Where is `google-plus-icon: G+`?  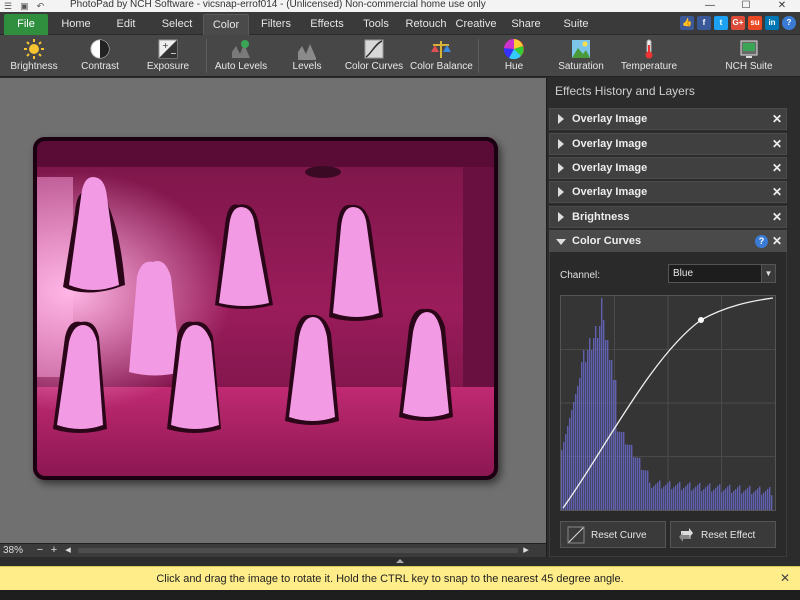
google-plus-icon: G+ is located at coordinates (738, 23).